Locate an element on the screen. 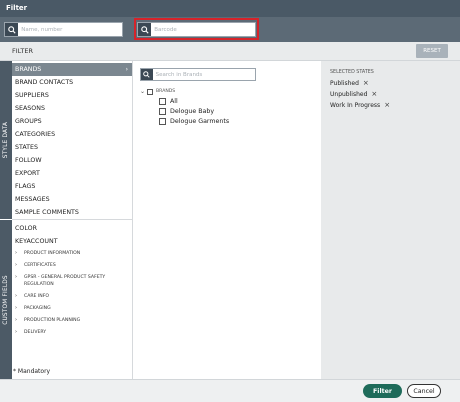 The height and width of the screenshot is (402, 460). sidebar-group-delivery: › DELIVERY is located at coordinates (72, 332).